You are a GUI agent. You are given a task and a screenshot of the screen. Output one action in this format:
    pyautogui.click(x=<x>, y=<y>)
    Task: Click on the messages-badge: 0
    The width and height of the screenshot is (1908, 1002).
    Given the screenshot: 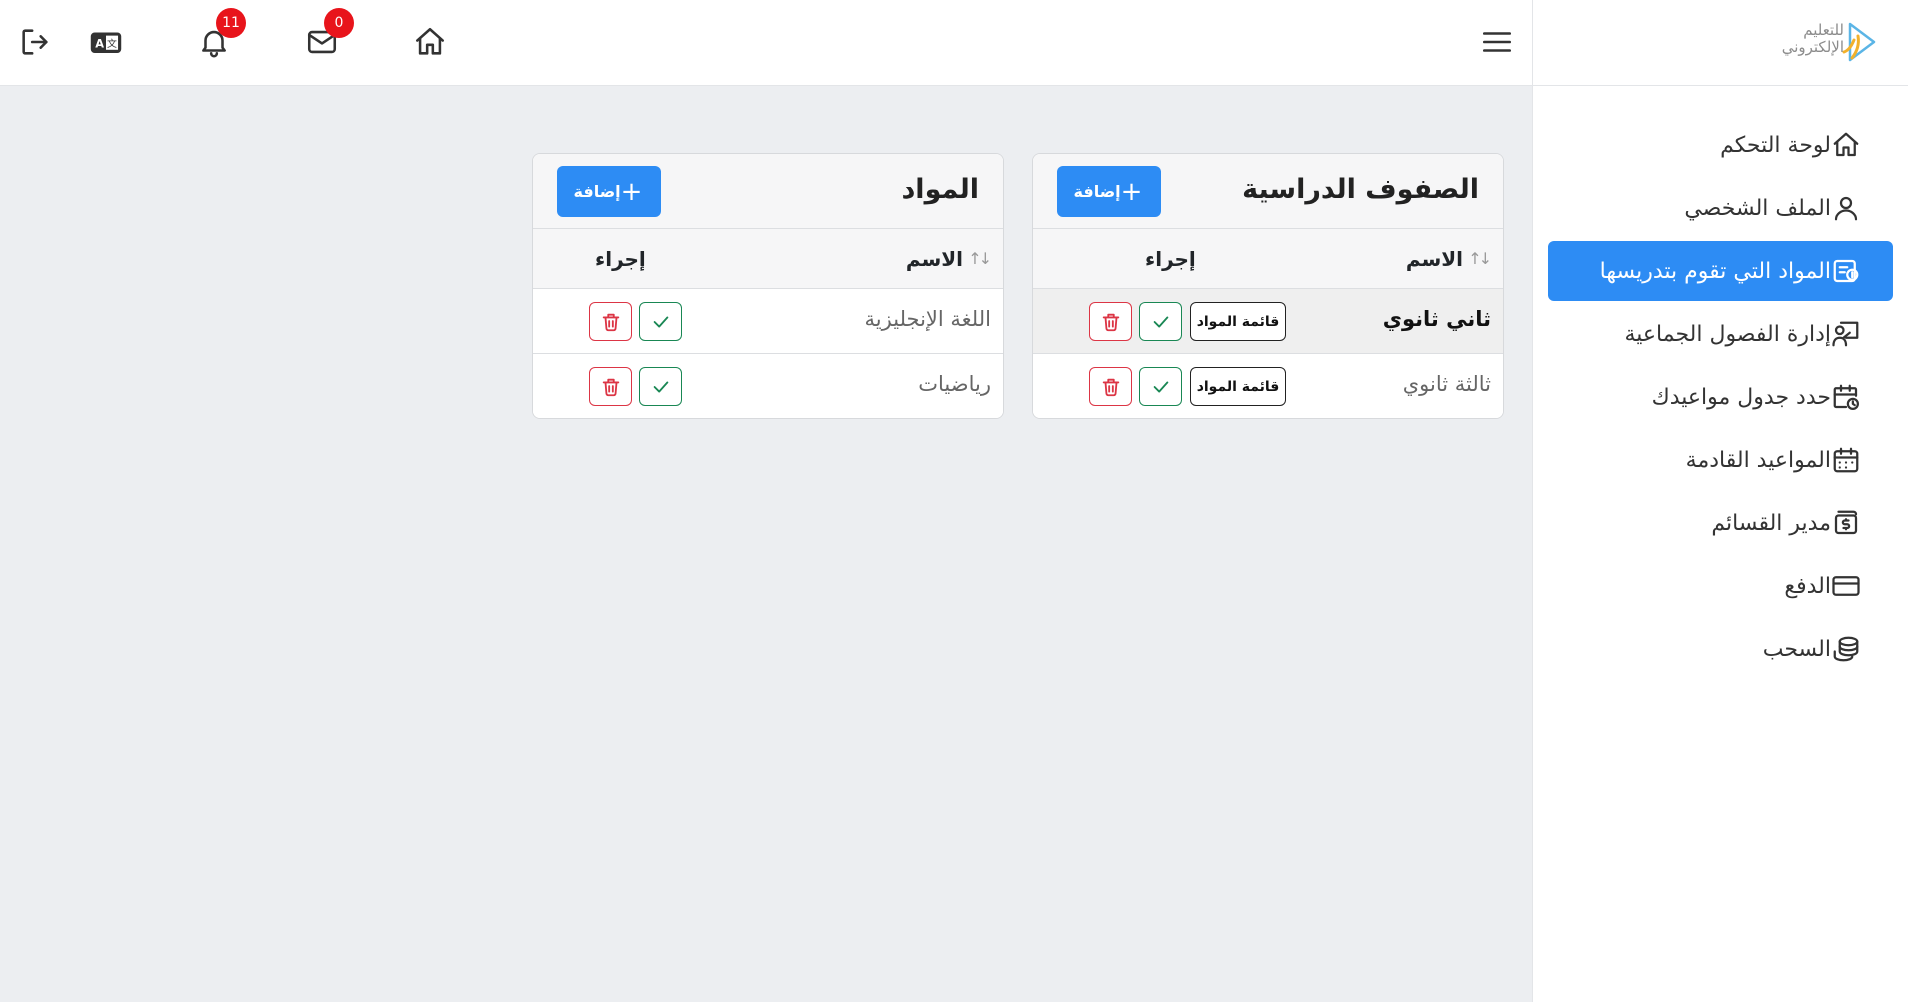 What is the action you would take?
    pyautogui.click(x=339, y=23)
    